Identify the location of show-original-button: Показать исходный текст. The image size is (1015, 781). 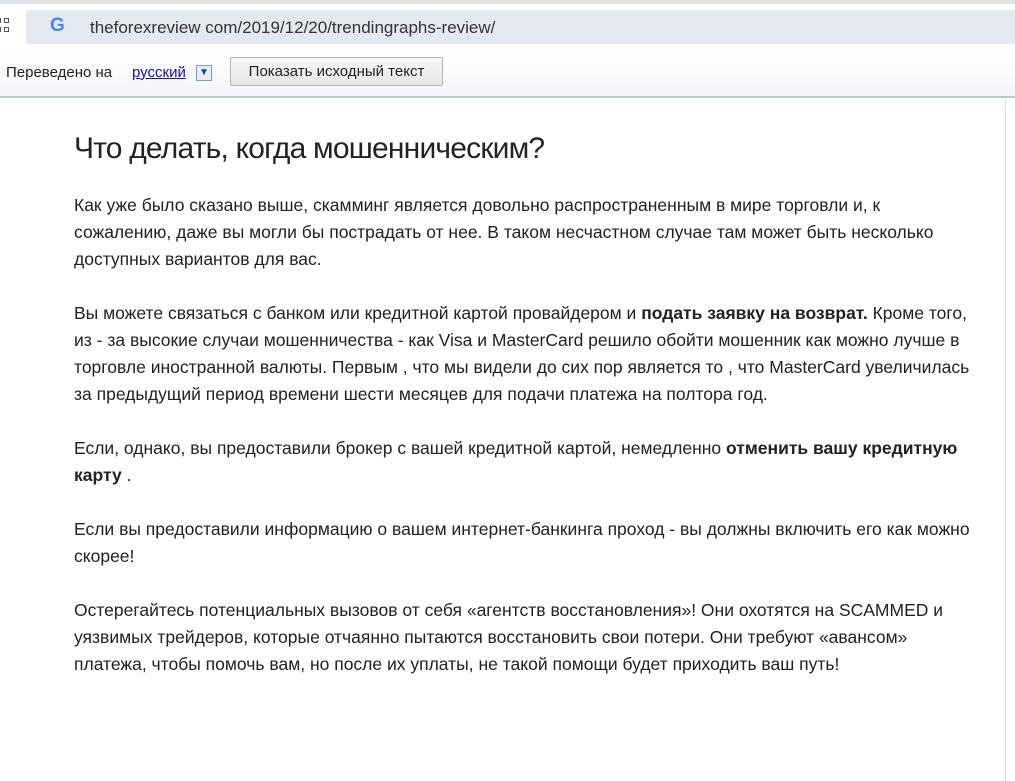
(336, 71).